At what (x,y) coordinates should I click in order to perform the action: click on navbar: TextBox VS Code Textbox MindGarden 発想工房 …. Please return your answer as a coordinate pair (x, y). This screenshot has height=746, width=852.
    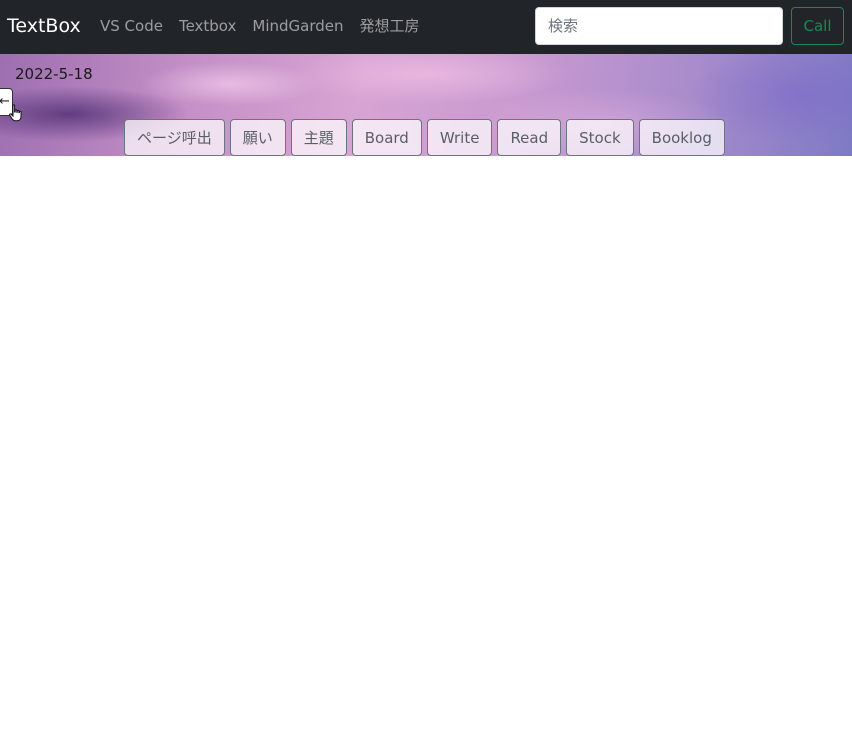
    Looking at the image, I should click on (426, 27).